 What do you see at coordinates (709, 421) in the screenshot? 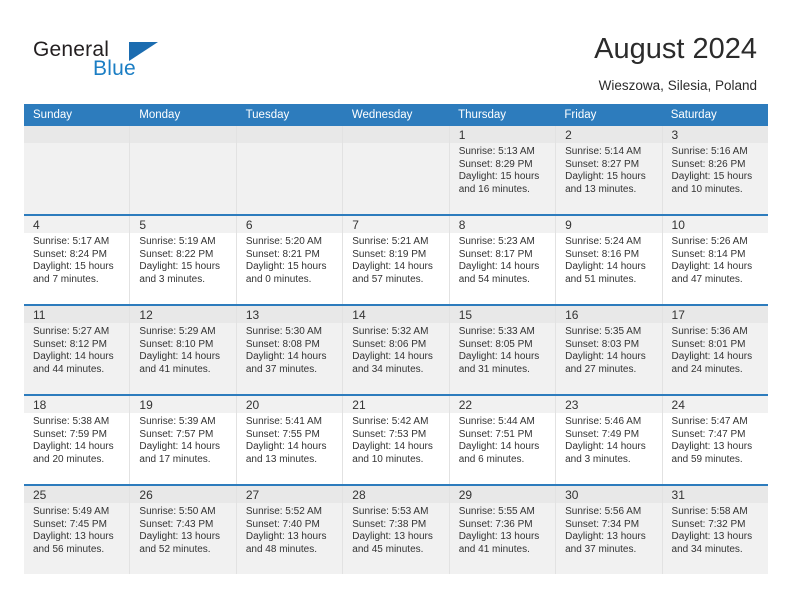
I see `sunrise-text: Sunrise: 5:47 AM` at bounding box center [709, 421].